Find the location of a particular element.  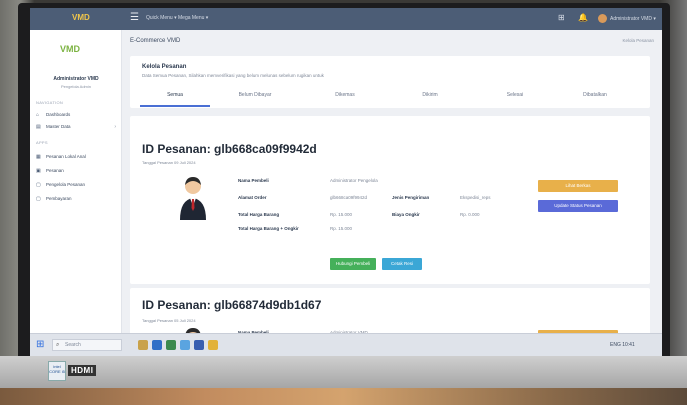

cart-icon: ▣ is located at coordinates (38, 171).